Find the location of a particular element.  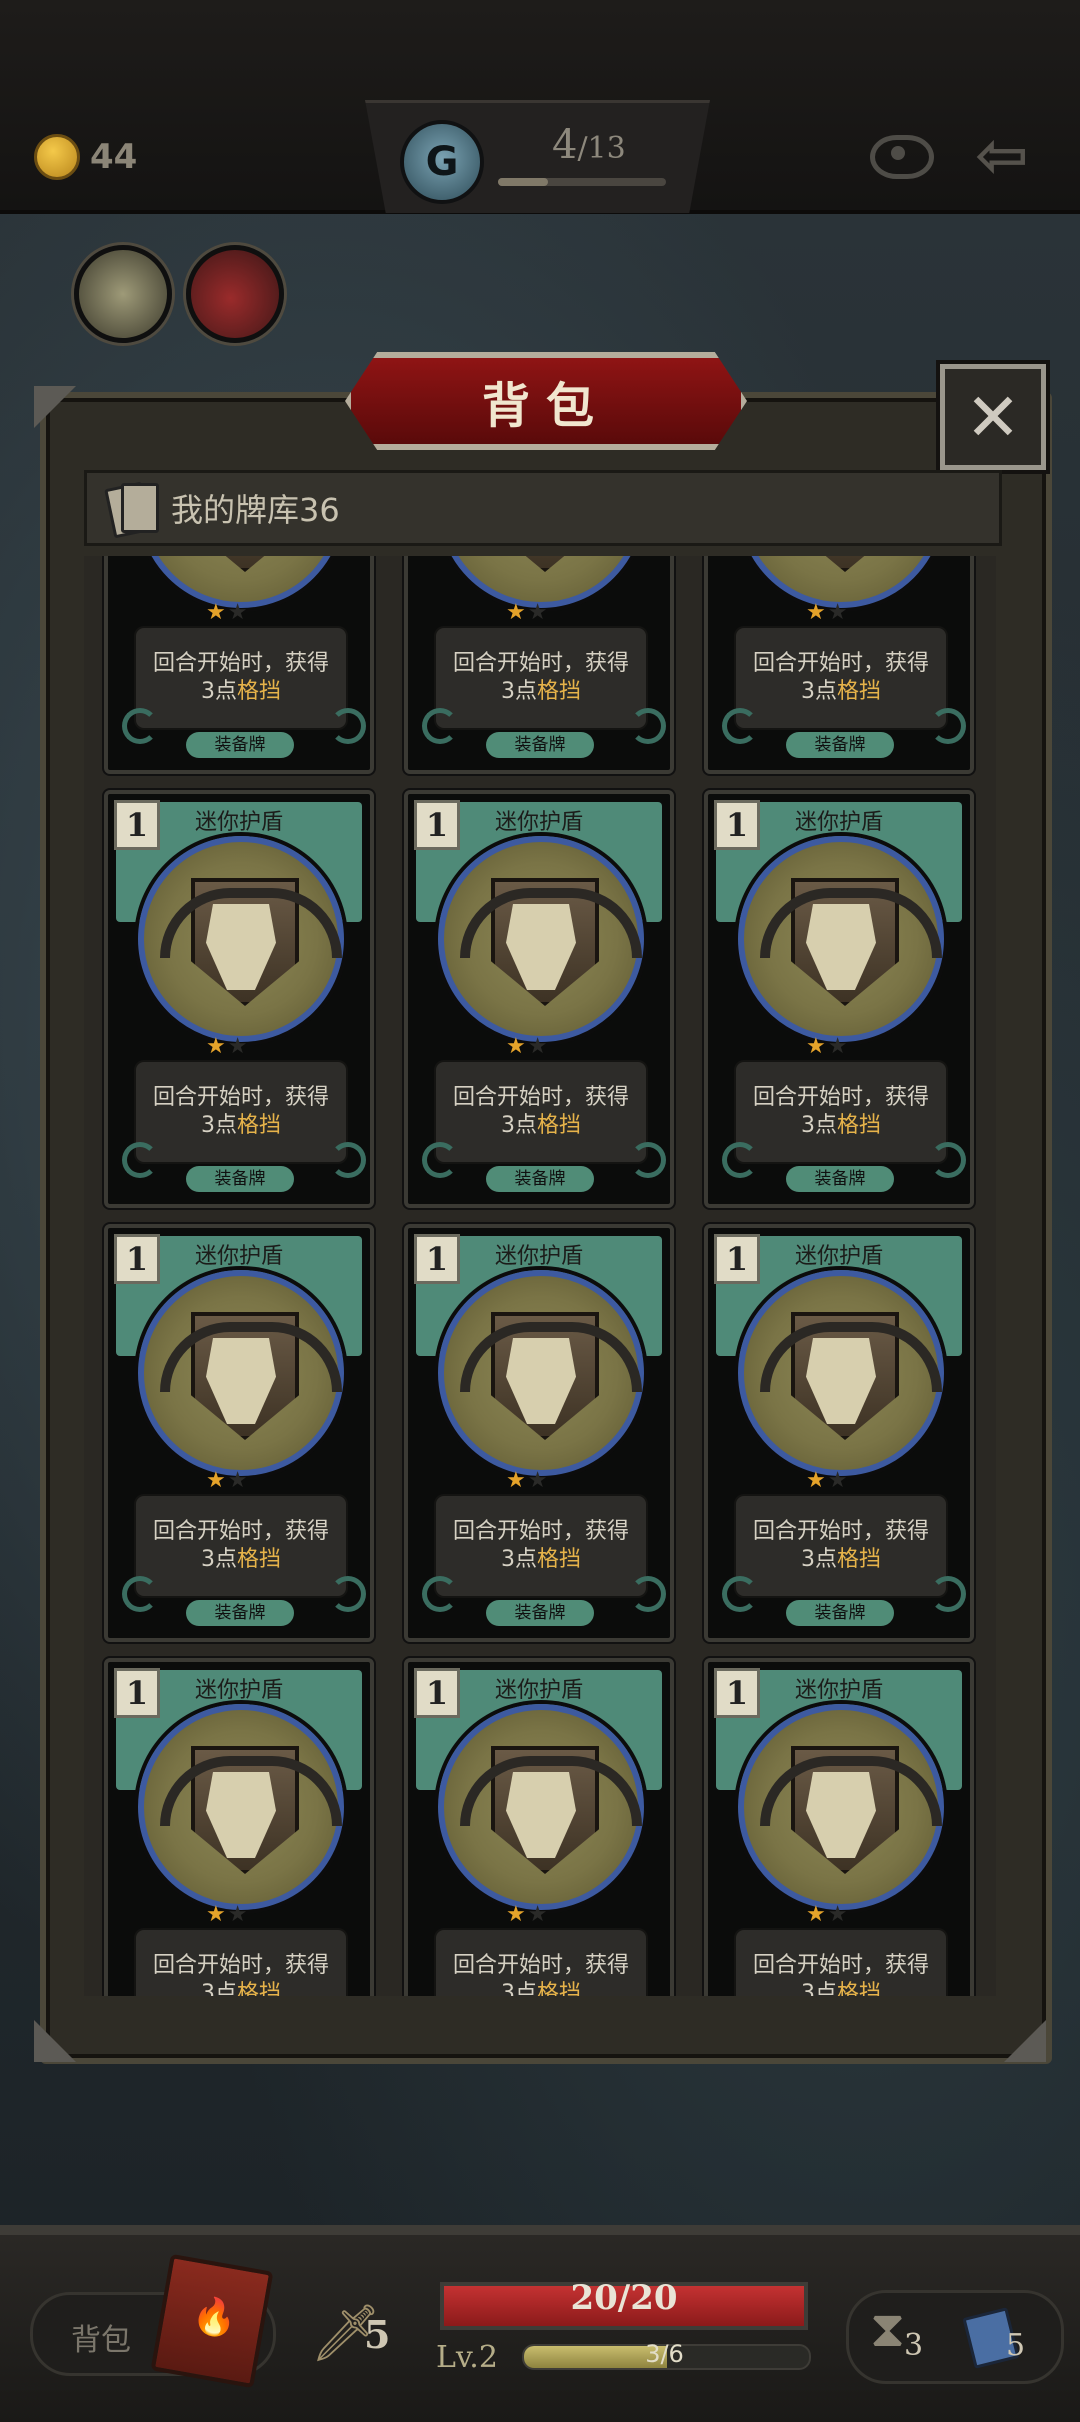

modal-title-banner: 背包 is located at coordinates (546, 401).